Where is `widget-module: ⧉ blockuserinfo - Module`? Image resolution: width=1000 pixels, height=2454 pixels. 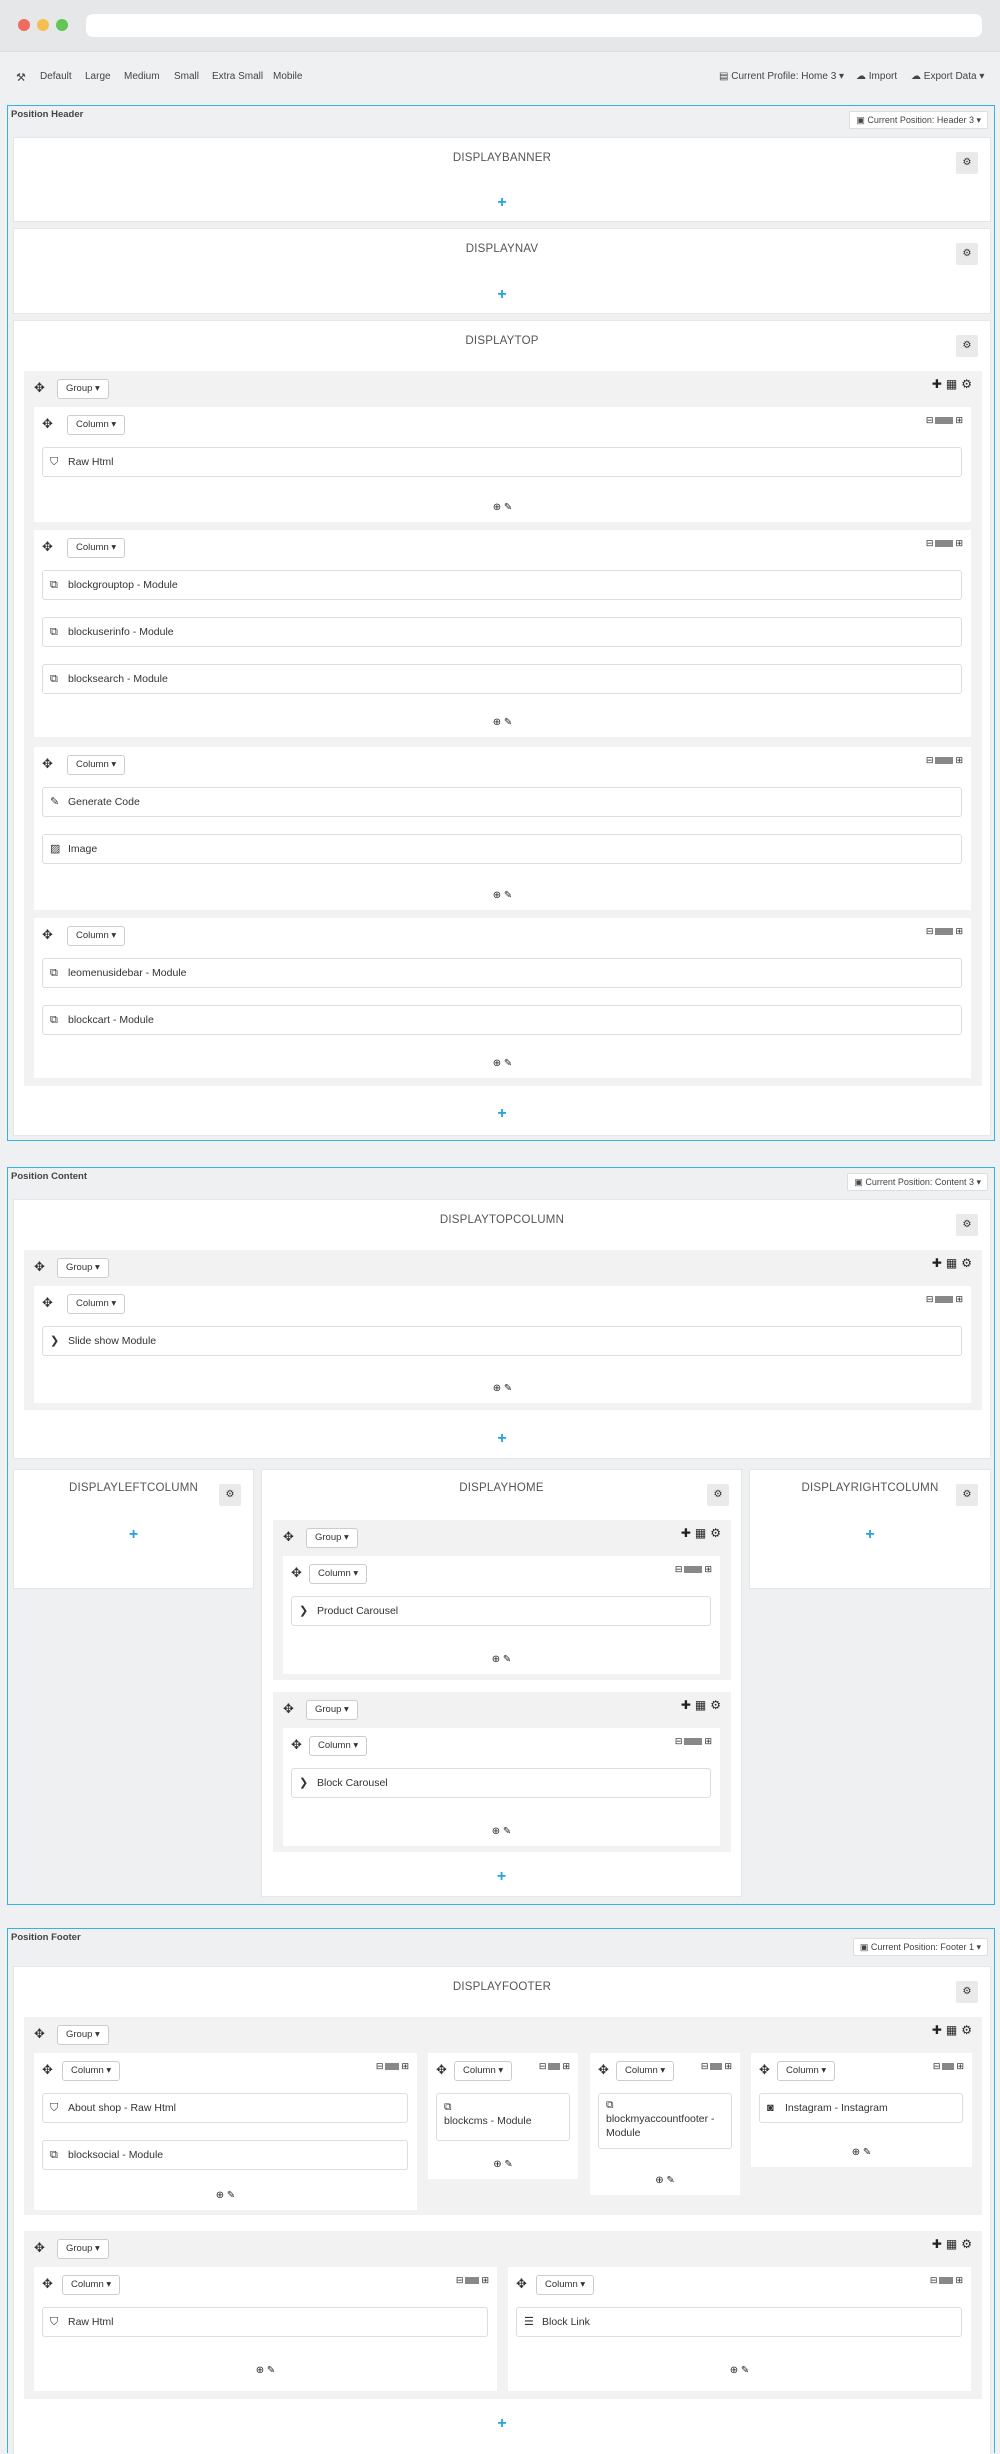 widget-module: ⧉ blockuserinfo - Module is located at coordinates (502, 632).